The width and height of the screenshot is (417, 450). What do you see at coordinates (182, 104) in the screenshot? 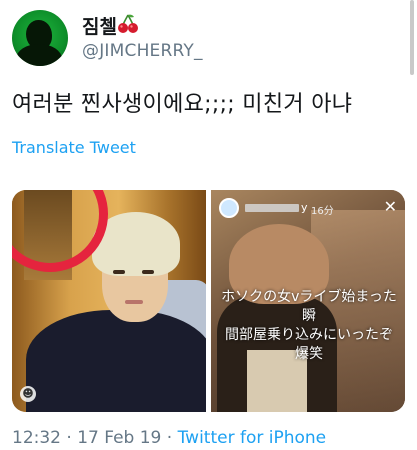
I see `tweet-text: 여러분 찐사생이에요;;;; 미친거 아냐` at bounding box center [182, 104].